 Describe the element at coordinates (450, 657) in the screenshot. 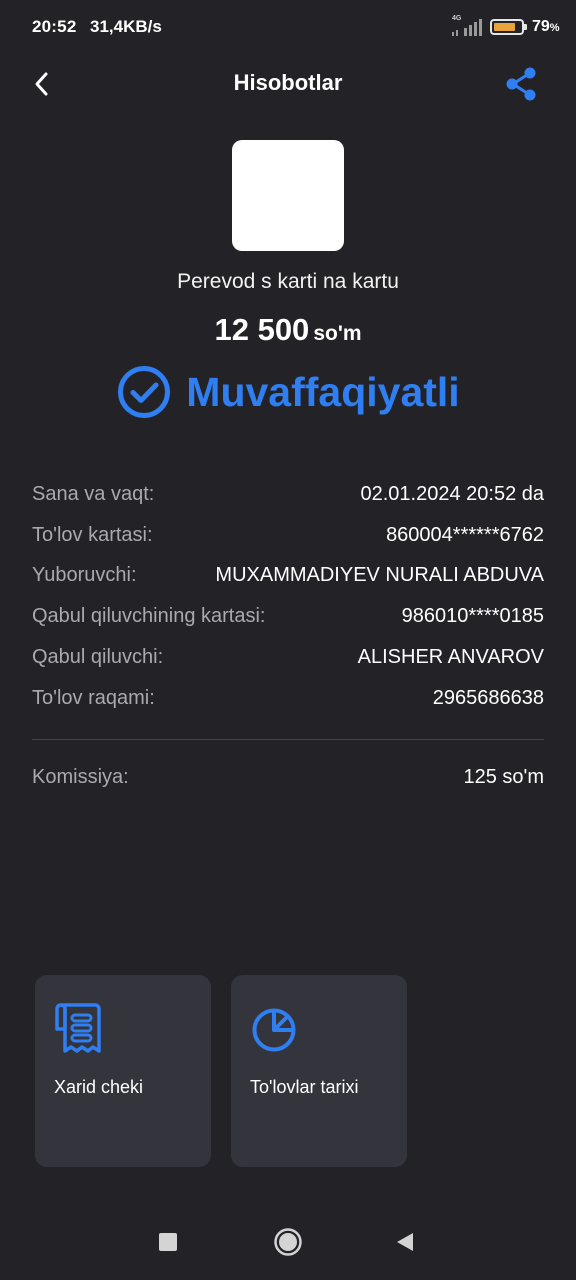

I see `detail-value: ALISHER ANVAROV` at that location.